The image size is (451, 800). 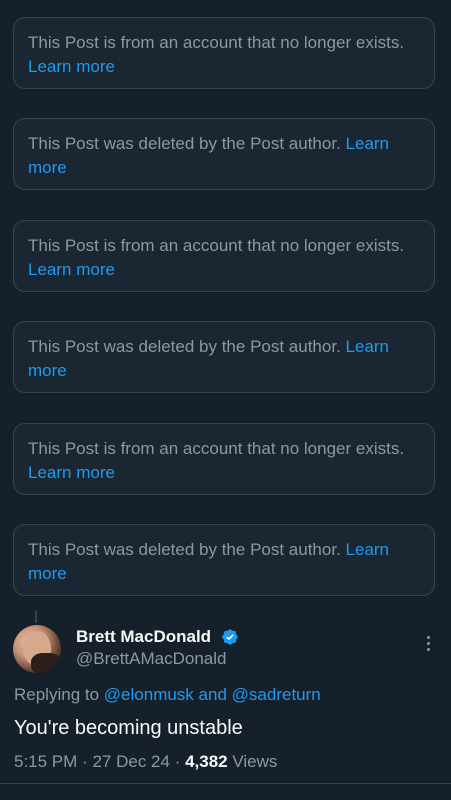 I want to click on mention-link-elonmusk: @elonmusk, so click(x=149, y=694).